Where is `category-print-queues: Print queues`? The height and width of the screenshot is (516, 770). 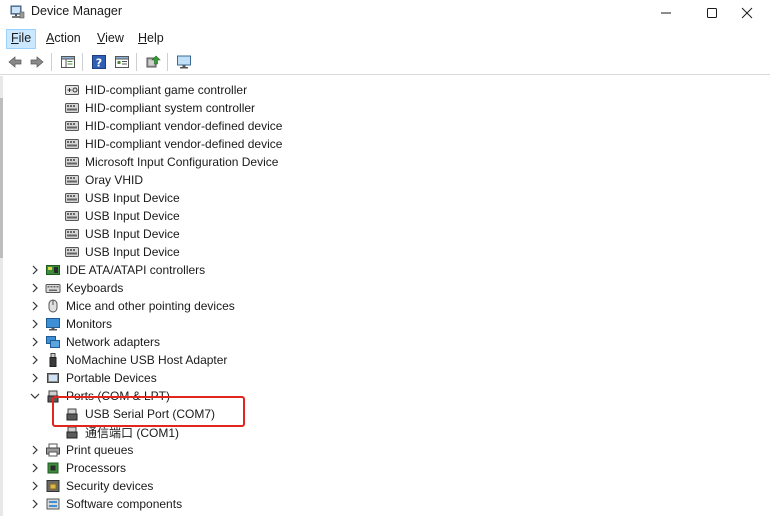 category-print-queues: Print queues is located at coordinates (89, 450).